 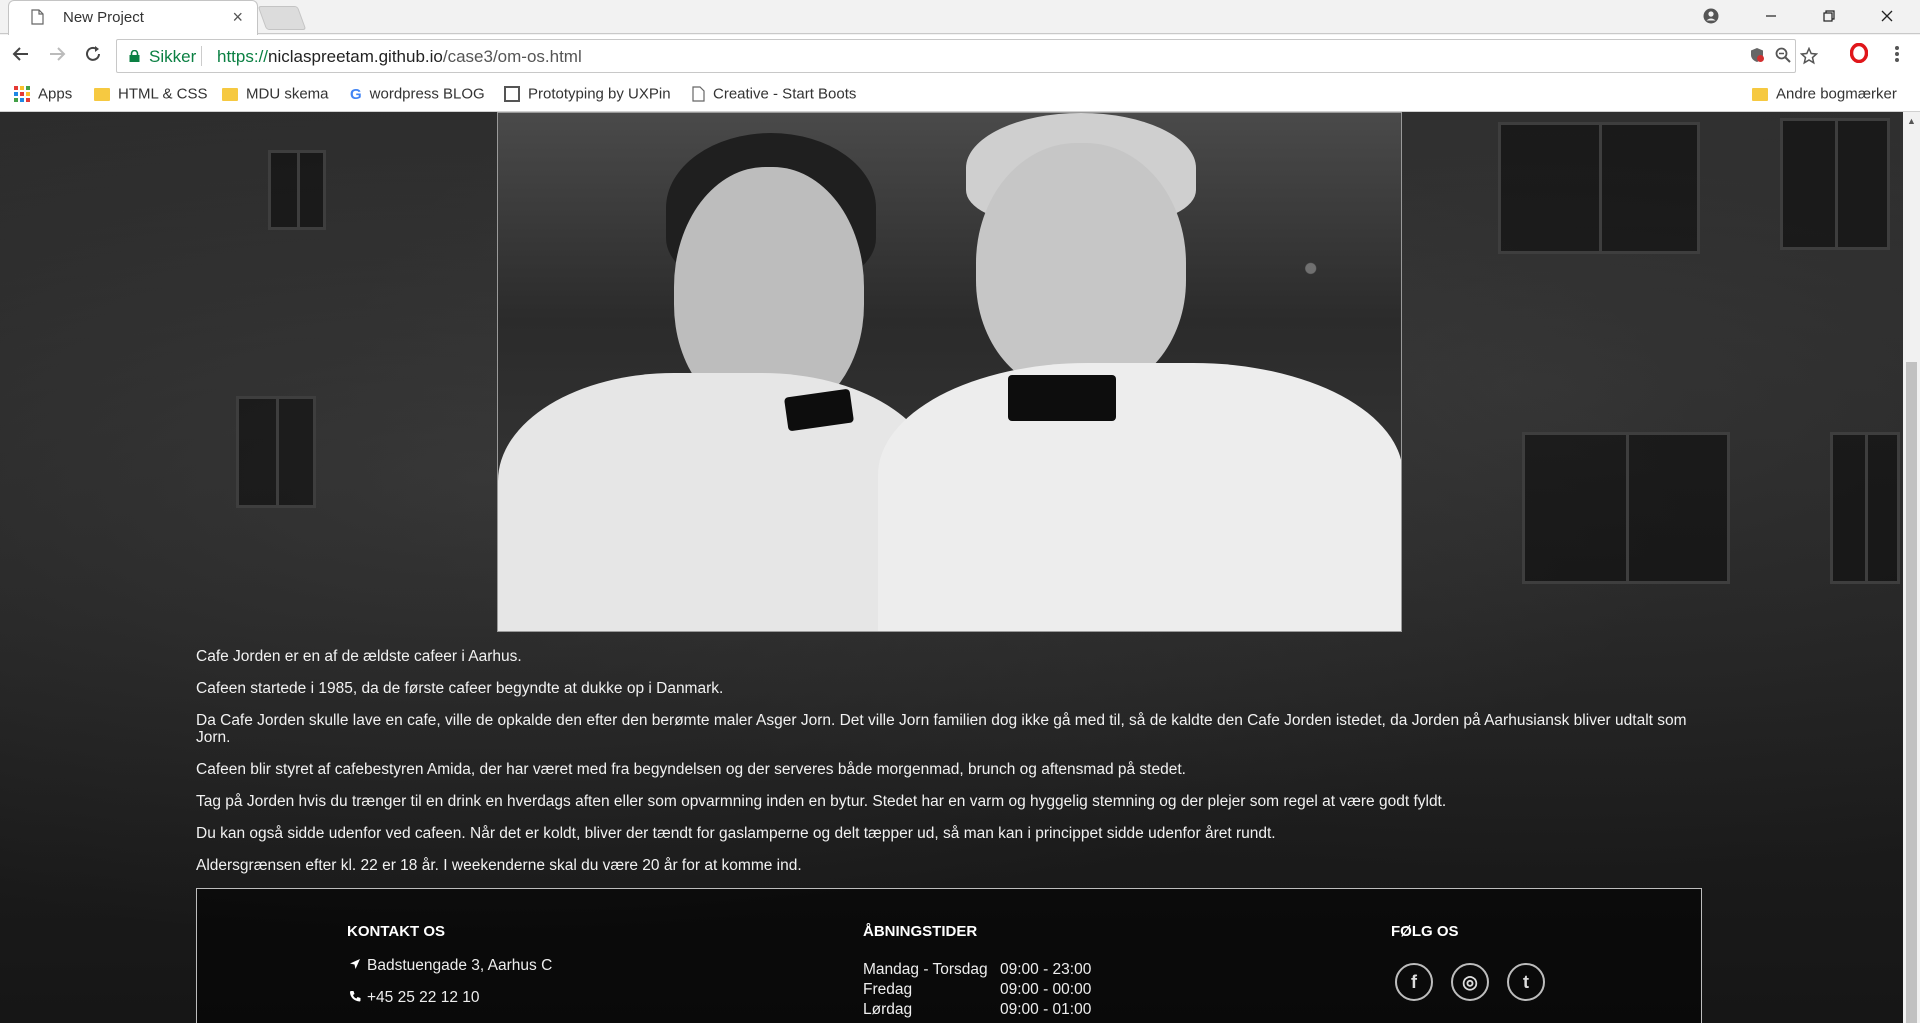 I want to click on secure-label: Sikker, so click(x=173, y=56).